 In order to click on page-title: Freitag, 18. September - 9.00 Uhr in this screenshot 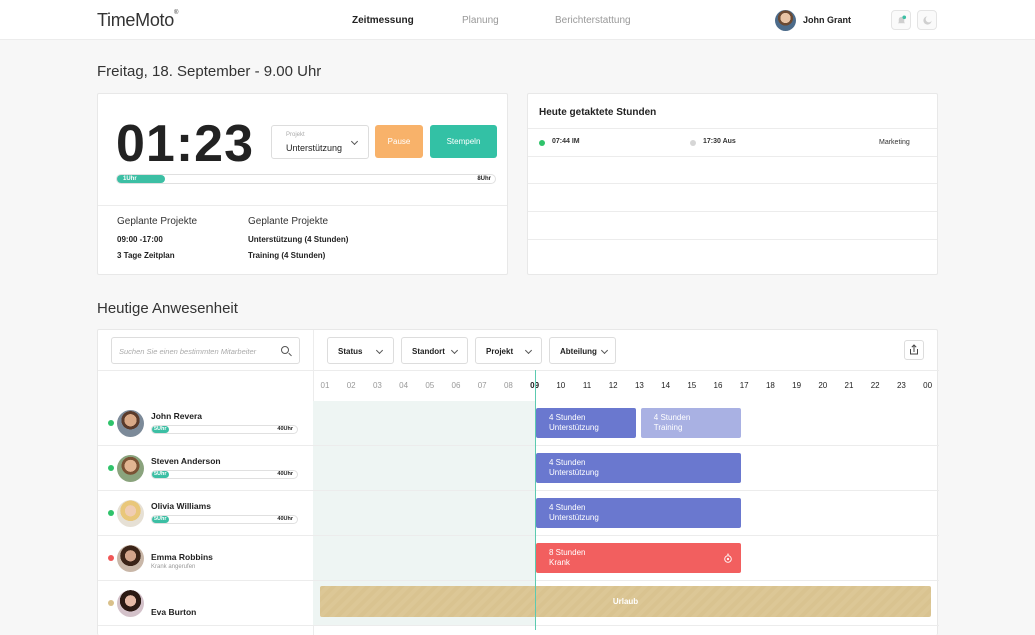, I will do `click(209, 71)`.